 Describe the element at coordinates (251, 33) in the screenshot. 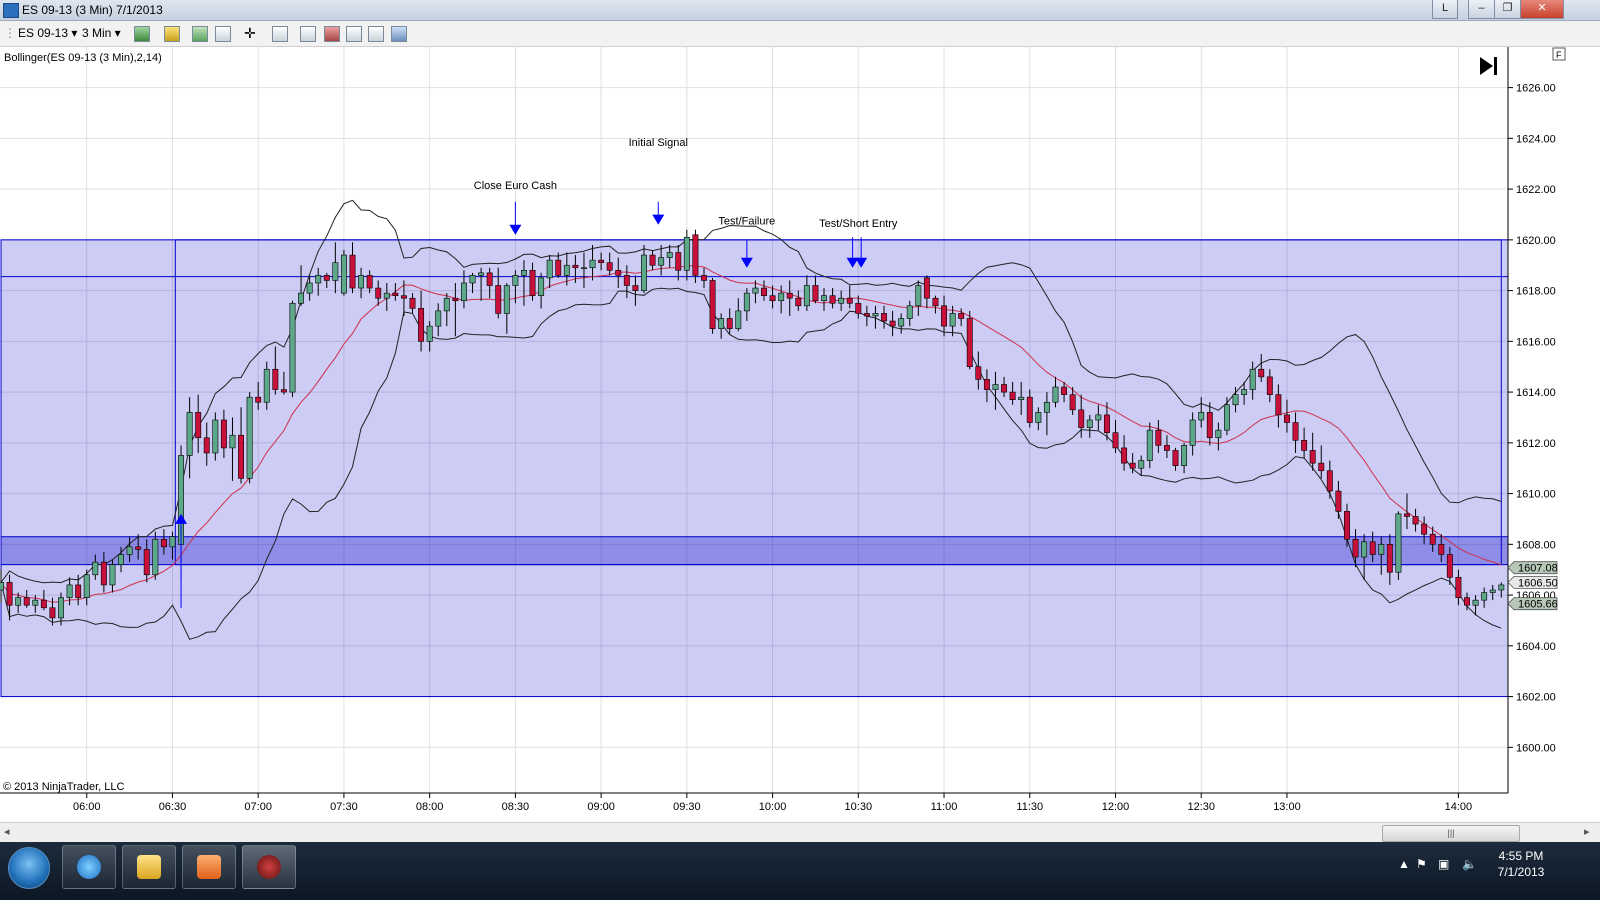

I see `crosshair-icon: ✛` at that location.